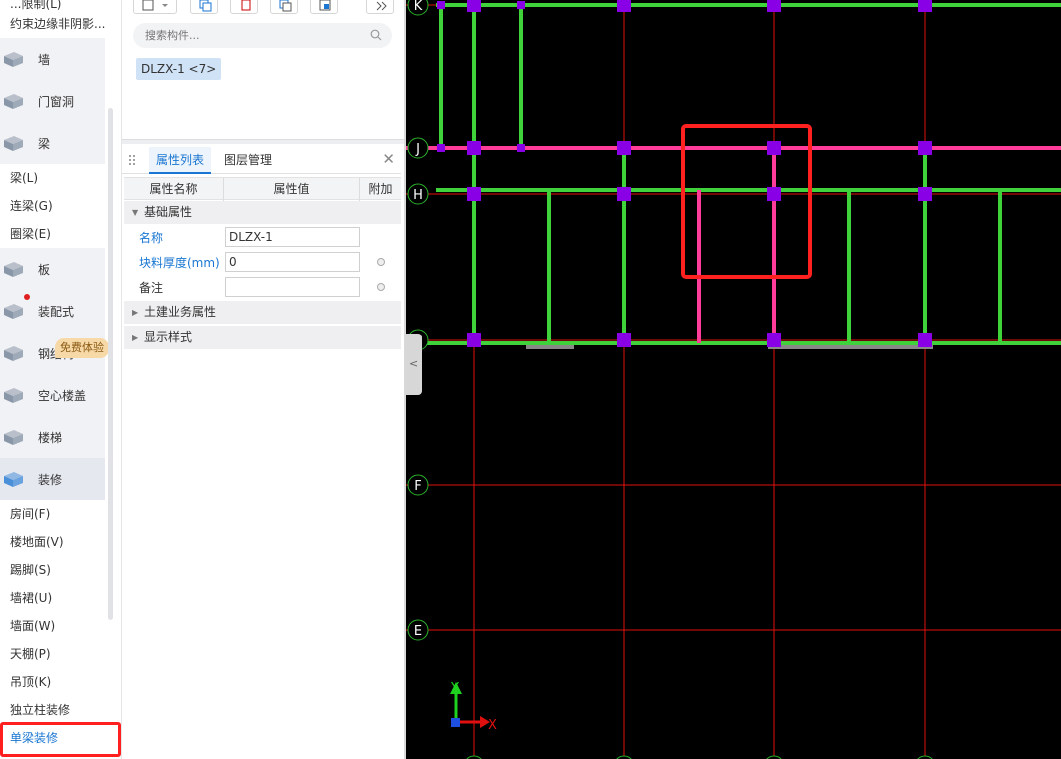  I want to click on note-field, so click(292, 287).